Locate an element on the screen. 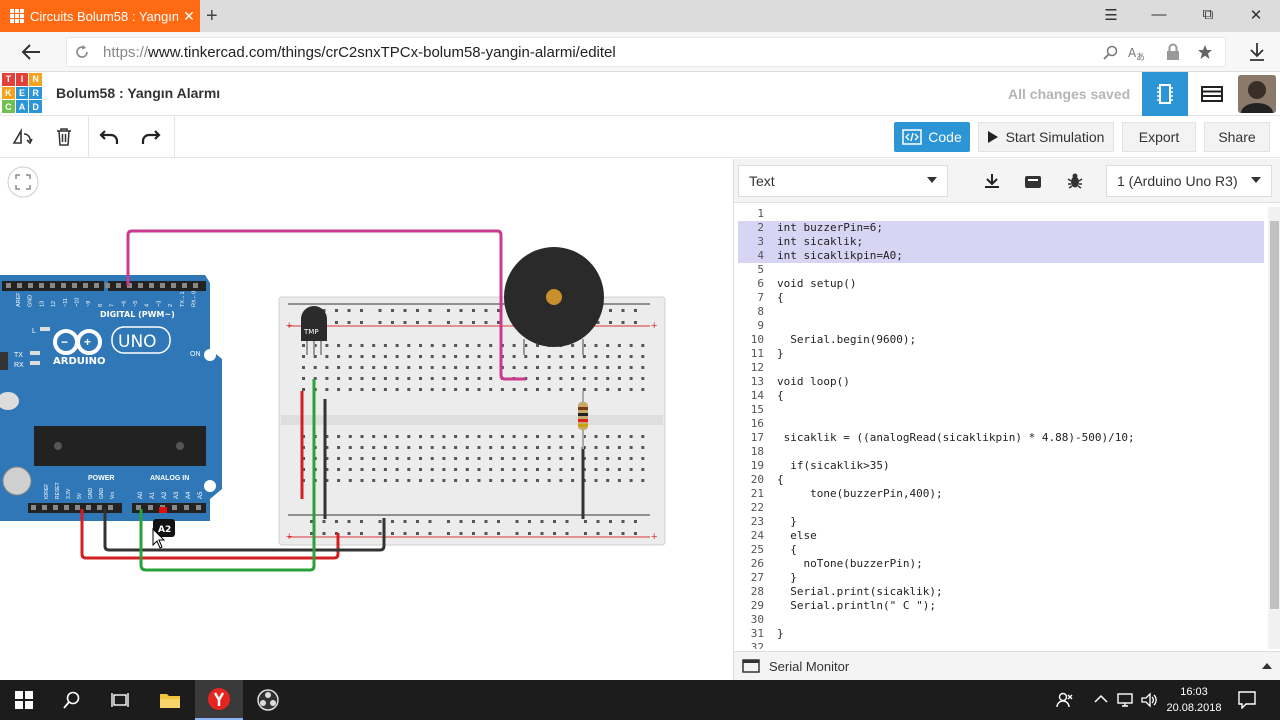 The height and width of the screenshot is (720, 1280). code-line: 30 is located at coordinates (1001, 620).